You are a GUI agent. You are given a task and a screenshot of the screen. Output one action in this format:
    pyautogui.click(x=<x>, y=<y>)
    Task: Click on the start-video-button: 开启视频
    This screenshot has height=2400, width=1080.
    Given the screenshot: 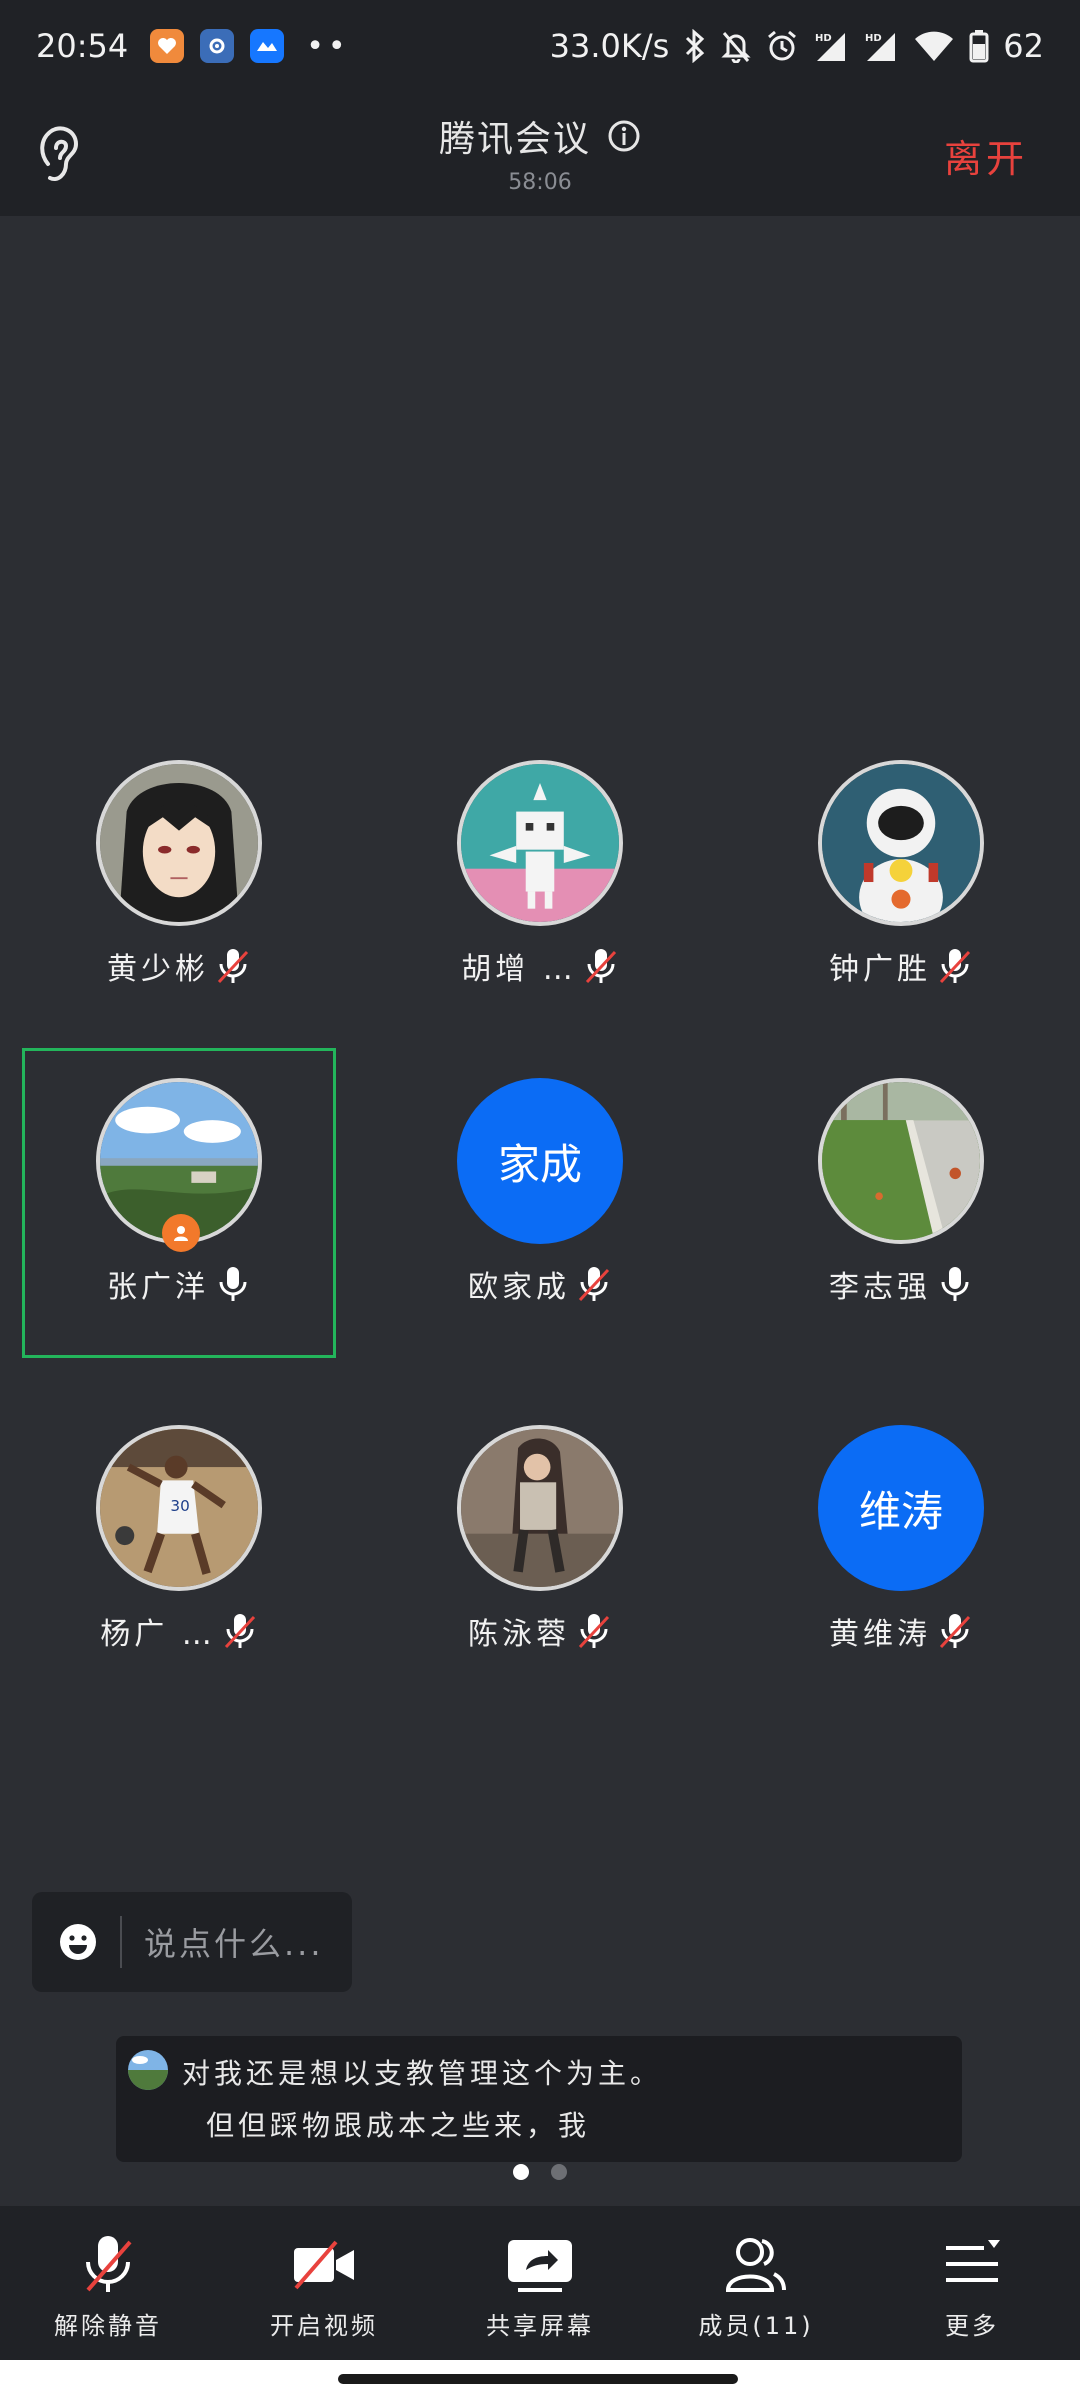 What is the action you would take?
    pyautogui.click(x=324, y=2283)
    